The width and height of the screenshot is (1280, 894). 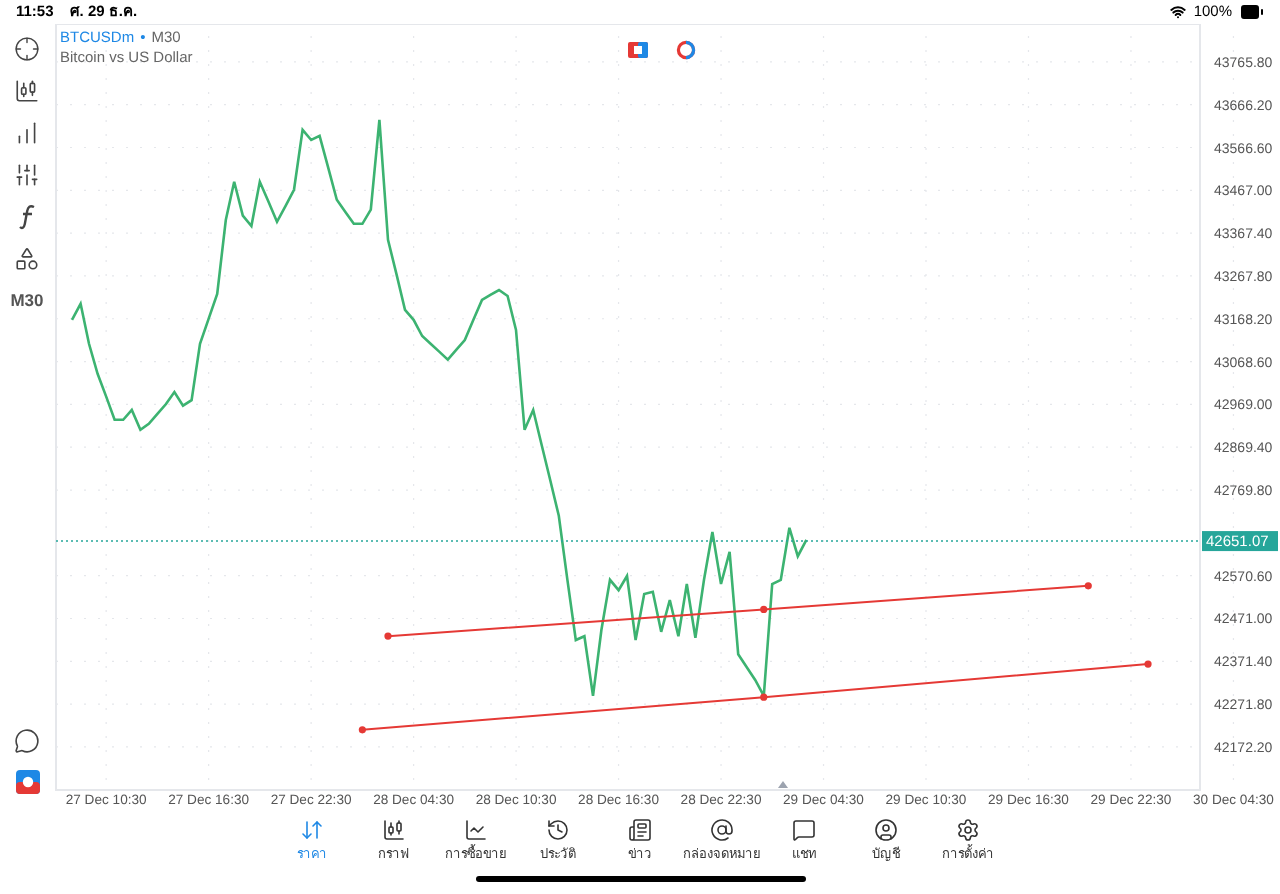 What do you see at coordinates (27, 91) in the screenshot?
I see `candlestick-icon` at bounding box center [27, 91].